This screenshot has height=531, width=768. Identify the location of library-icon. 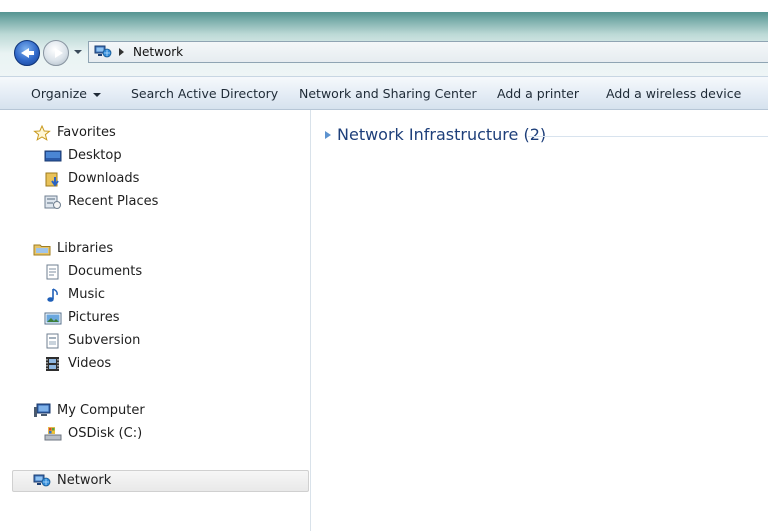
(42, 250).